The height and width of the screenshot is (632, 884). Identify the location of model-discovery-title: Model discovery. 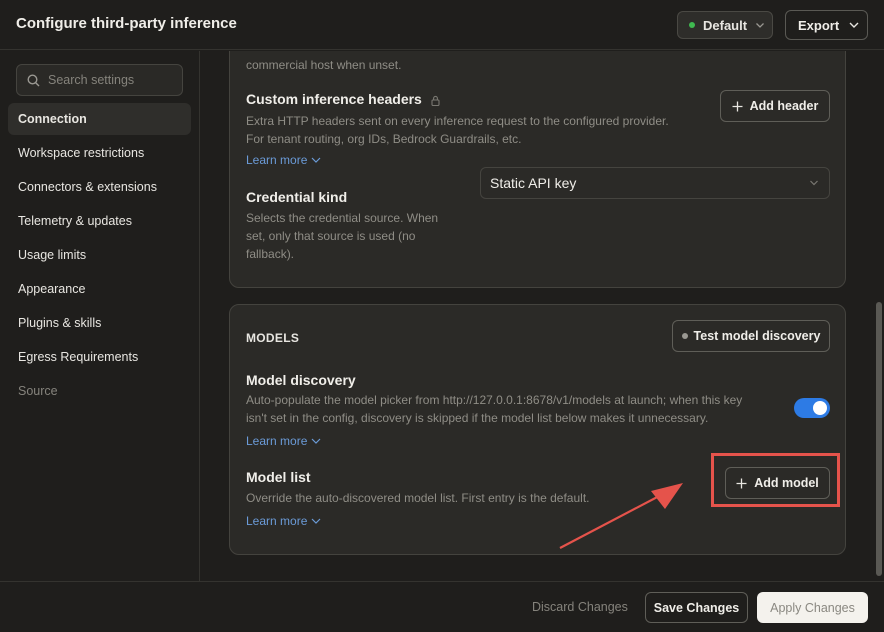
(301, 380).